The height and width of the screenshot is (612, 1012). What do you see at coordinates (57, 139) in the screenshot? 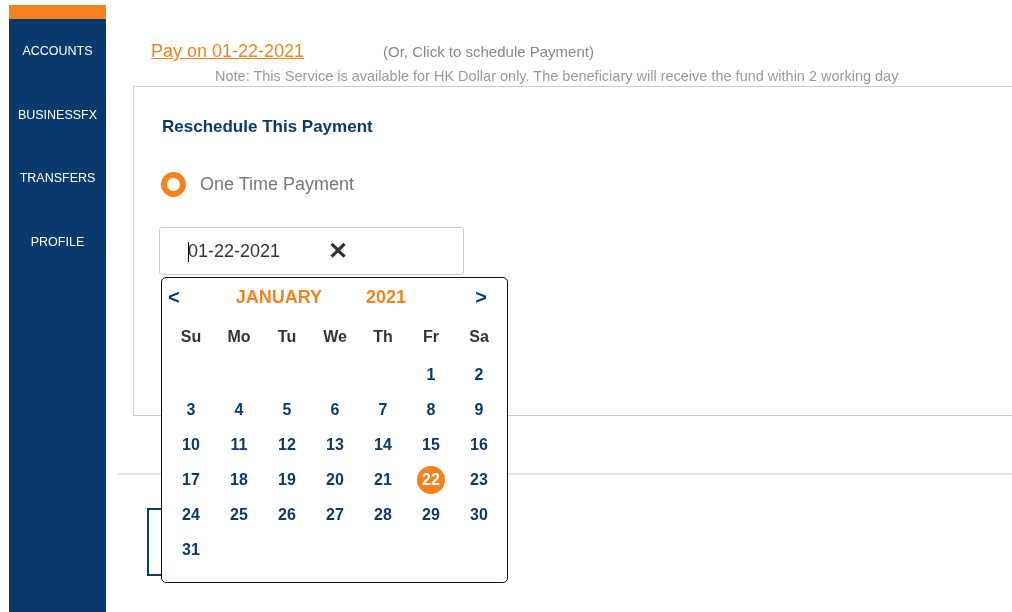
I see `nav-item: BUSINESSFX` at bounding box center [57, 139].